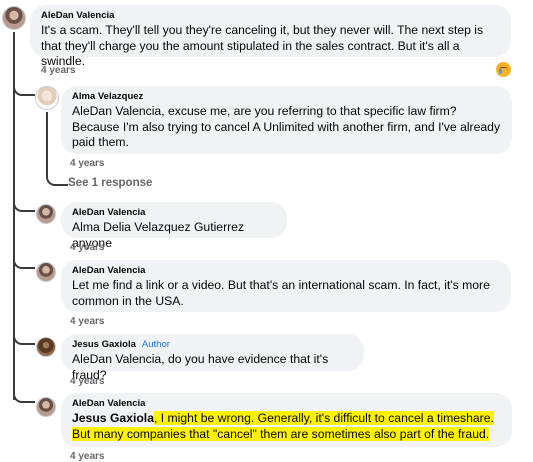 Image resolution: width=533 pixels, height=462 pixels. Describe the element at coordinates (47, 144) in the screenshot. I see `thread-line` at that location.